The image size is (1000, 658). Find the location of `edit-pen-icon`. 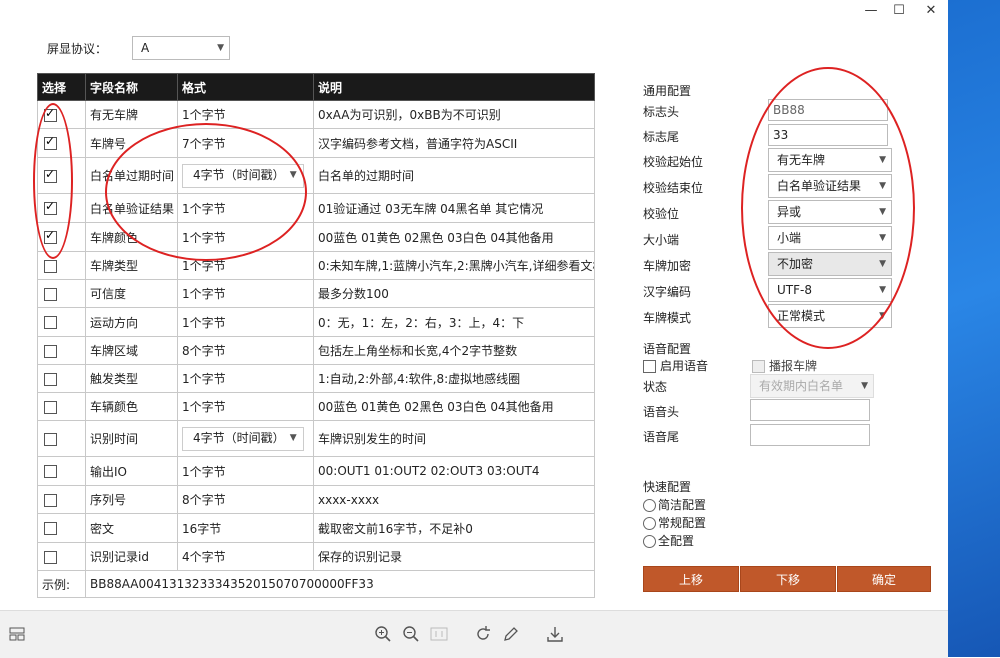

edit-pen-icon is located at coordinates (511, 634).